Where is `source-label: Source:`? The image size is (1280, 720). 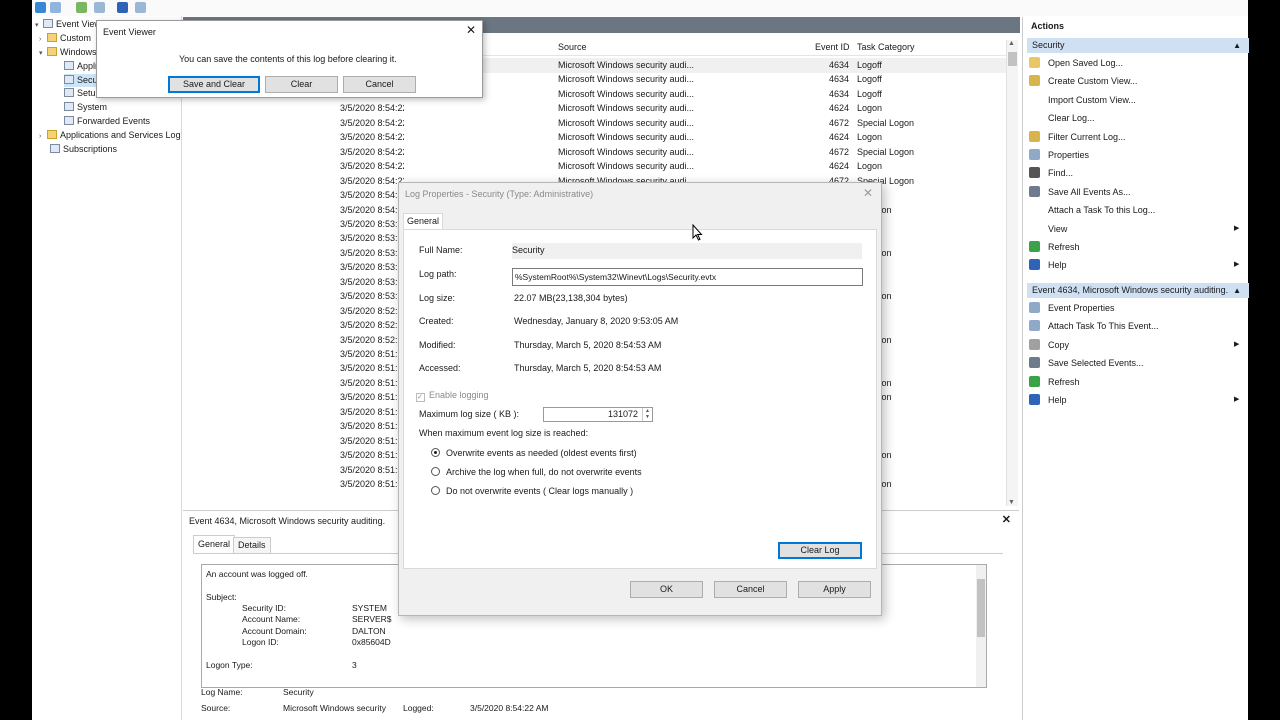 source-label: Source: is located at coordinates (216, 708).